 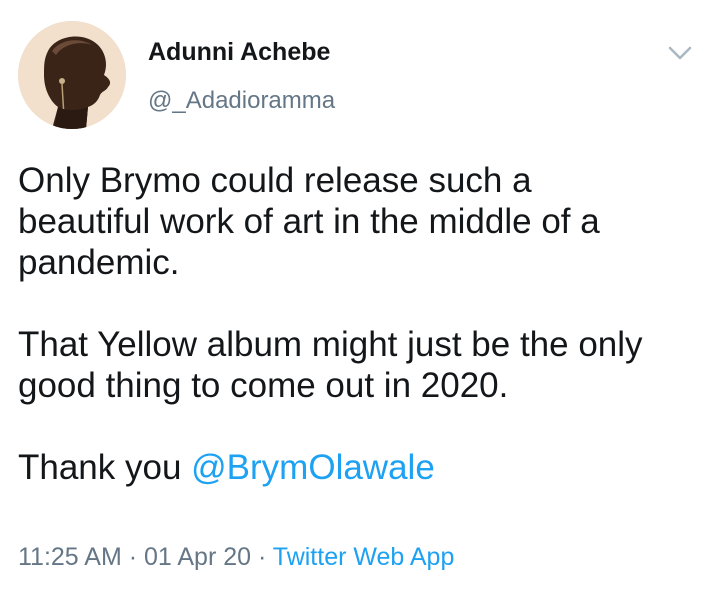 I want to click on tweet-text-line: Only Brymo could release such a, so click(x=275, y=180).